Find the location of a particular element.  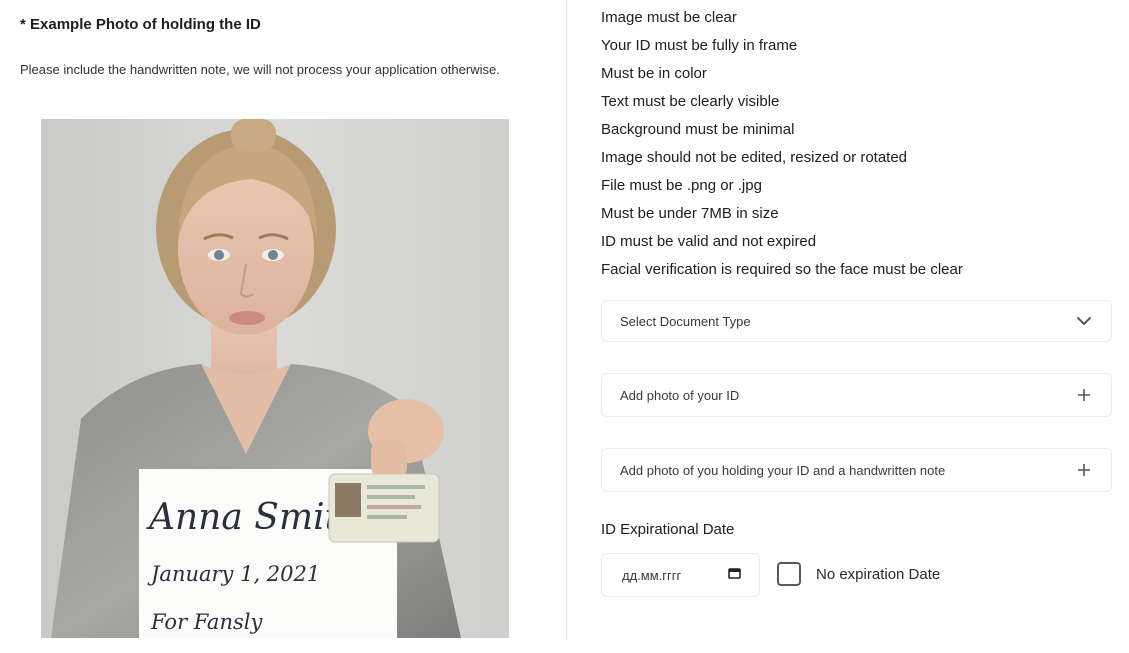

requirement-item: Must be in color is located at coordinates (654, 73).